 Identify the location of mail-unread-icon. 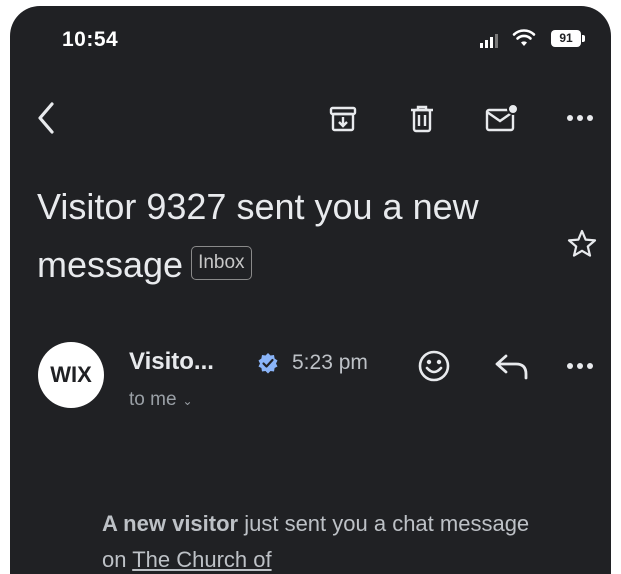
(502, 118).